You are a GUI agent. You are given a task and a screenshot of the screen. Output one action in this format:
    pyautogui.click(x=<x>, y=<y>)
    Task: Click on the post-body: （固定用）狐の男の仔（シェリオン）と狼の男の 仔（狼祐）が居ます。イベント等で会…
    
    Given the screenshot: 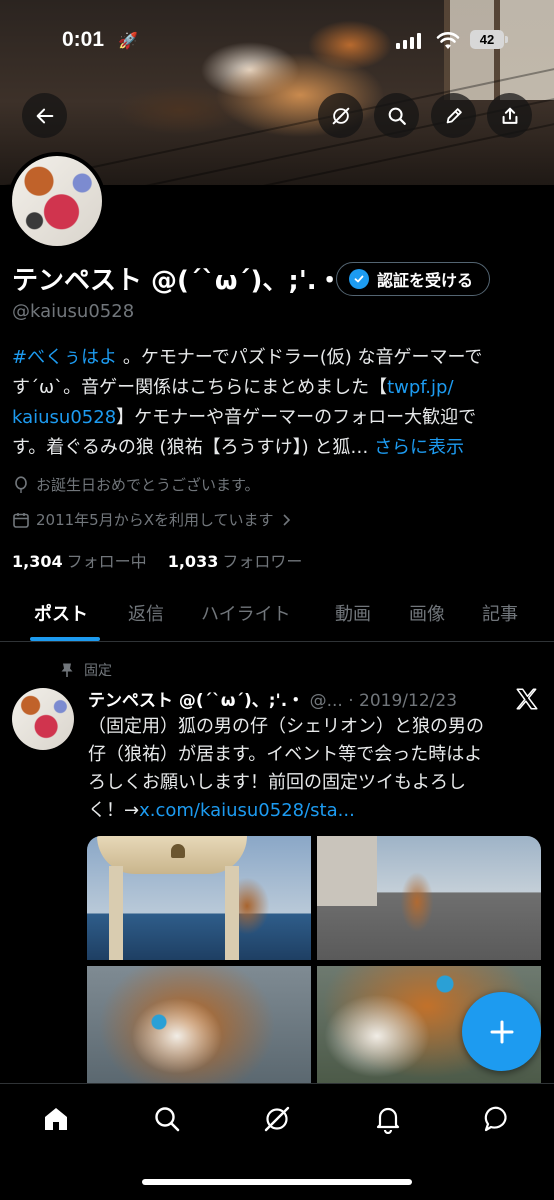 What is the action you would take?
    pyautogui.click(x=313, y=769)
    